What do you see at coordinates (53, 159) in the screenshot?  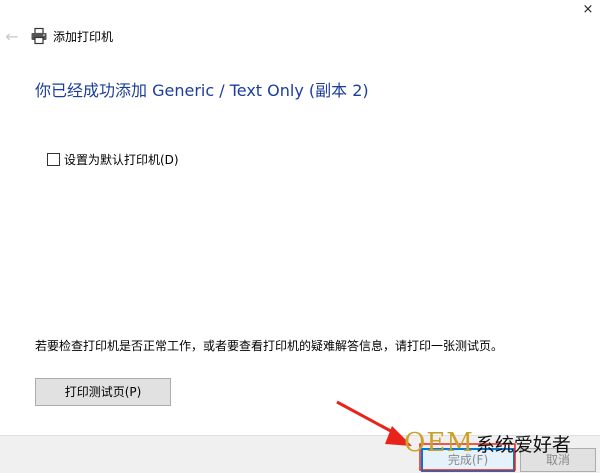 I see `default-printer-checkbox` at bounding box center [53, 159].